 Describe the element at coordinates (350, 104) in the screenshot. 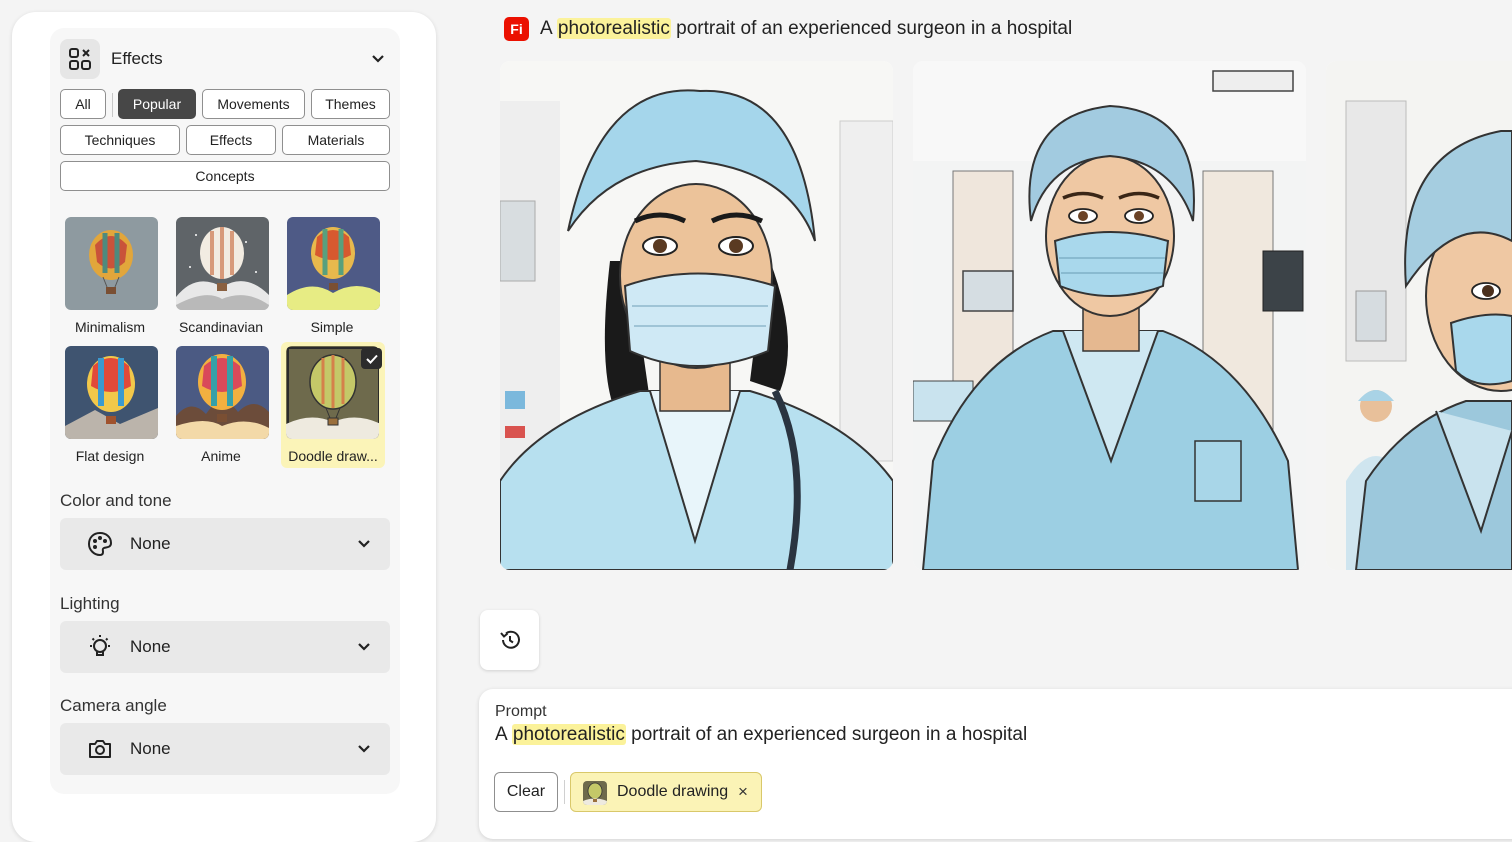

I see `chip-themes: Themes` at that location.